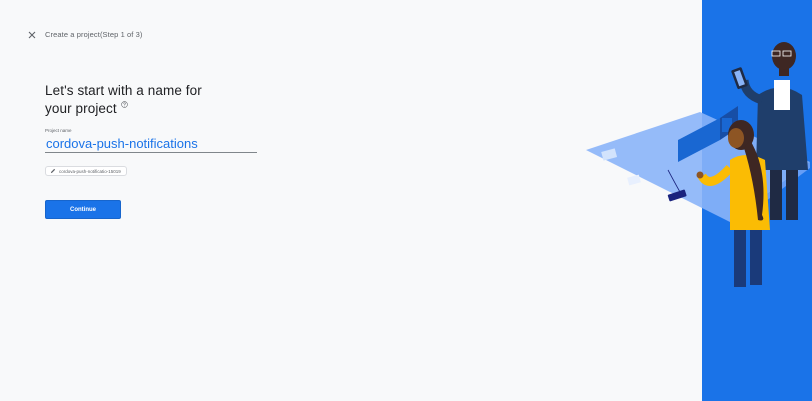 This screenshot has width=812, height=401. I want to click on project-id-text: cordova-push-notificatio-15019, so click(90, 171).